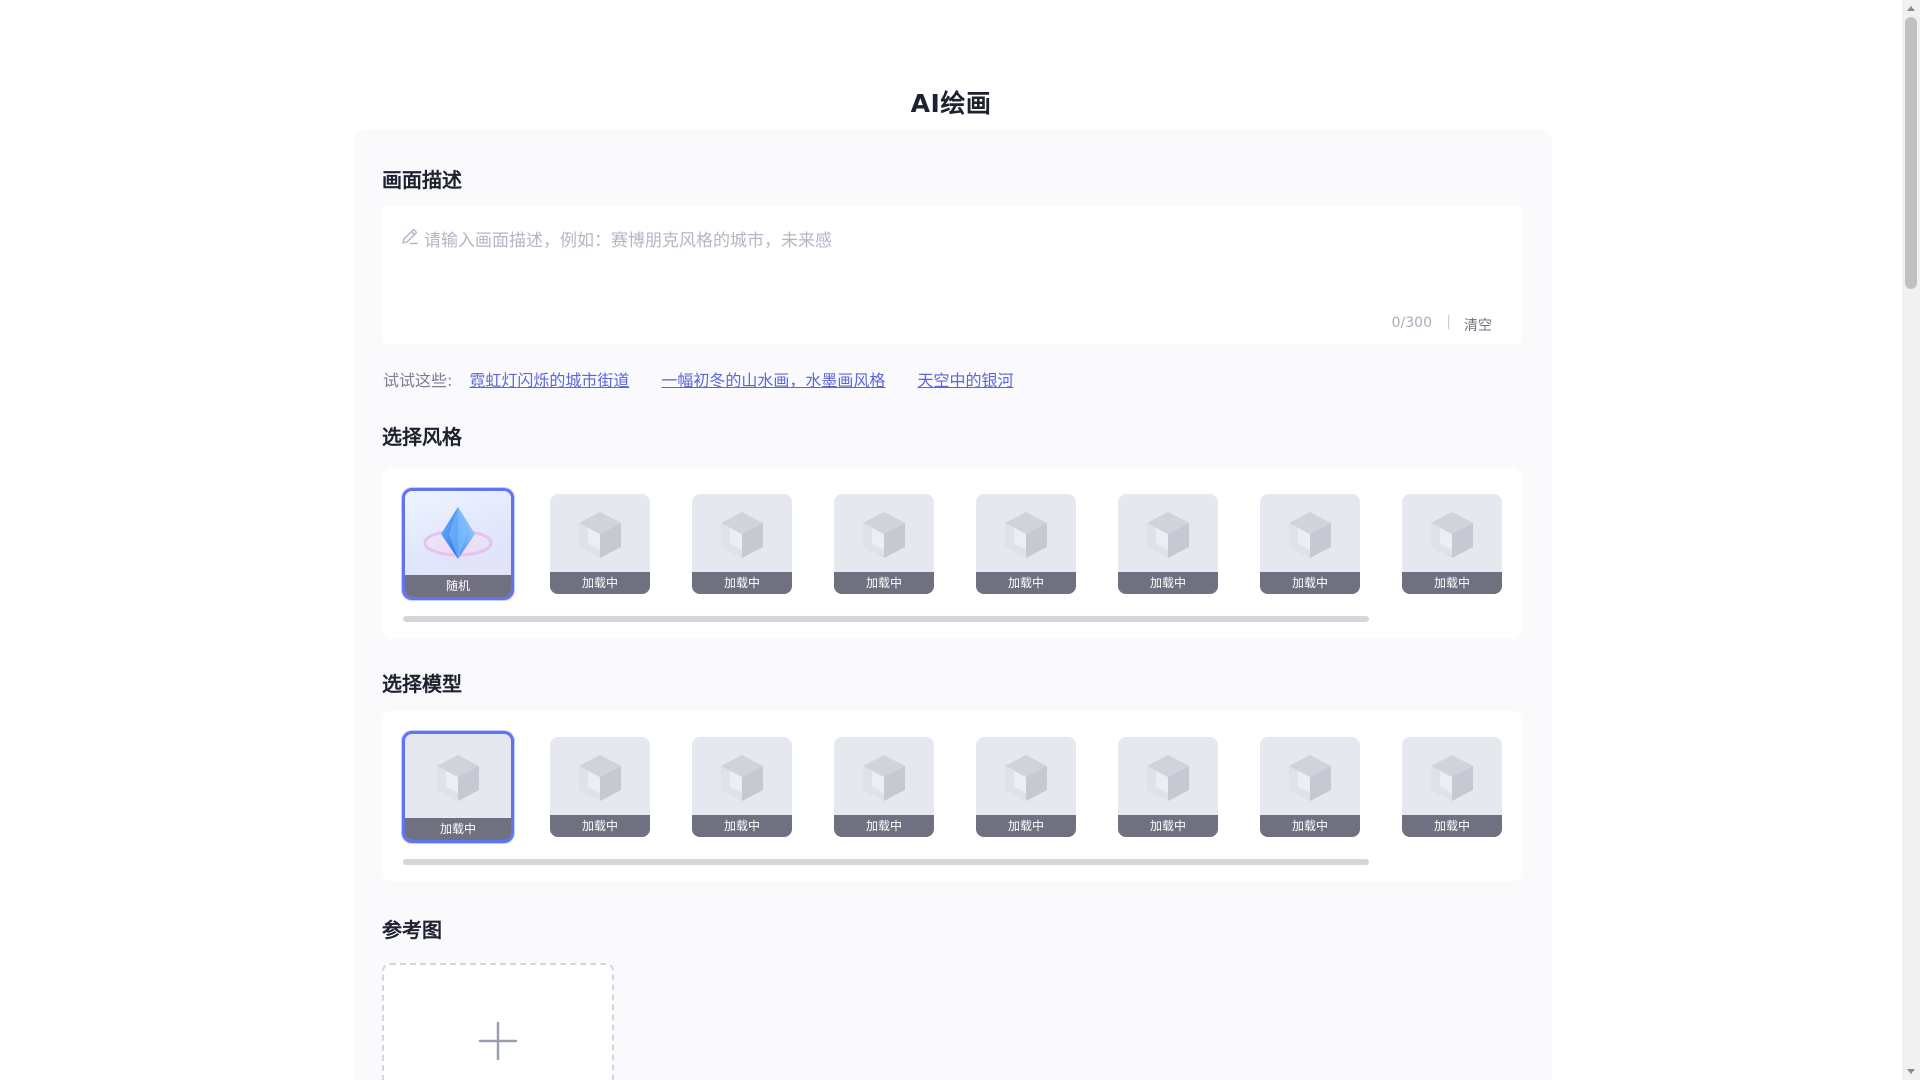  What do you see at coordinates (1478, 325) in the screenshot?
I see `clear-button: 清空` at bounding box center [1478, 325].